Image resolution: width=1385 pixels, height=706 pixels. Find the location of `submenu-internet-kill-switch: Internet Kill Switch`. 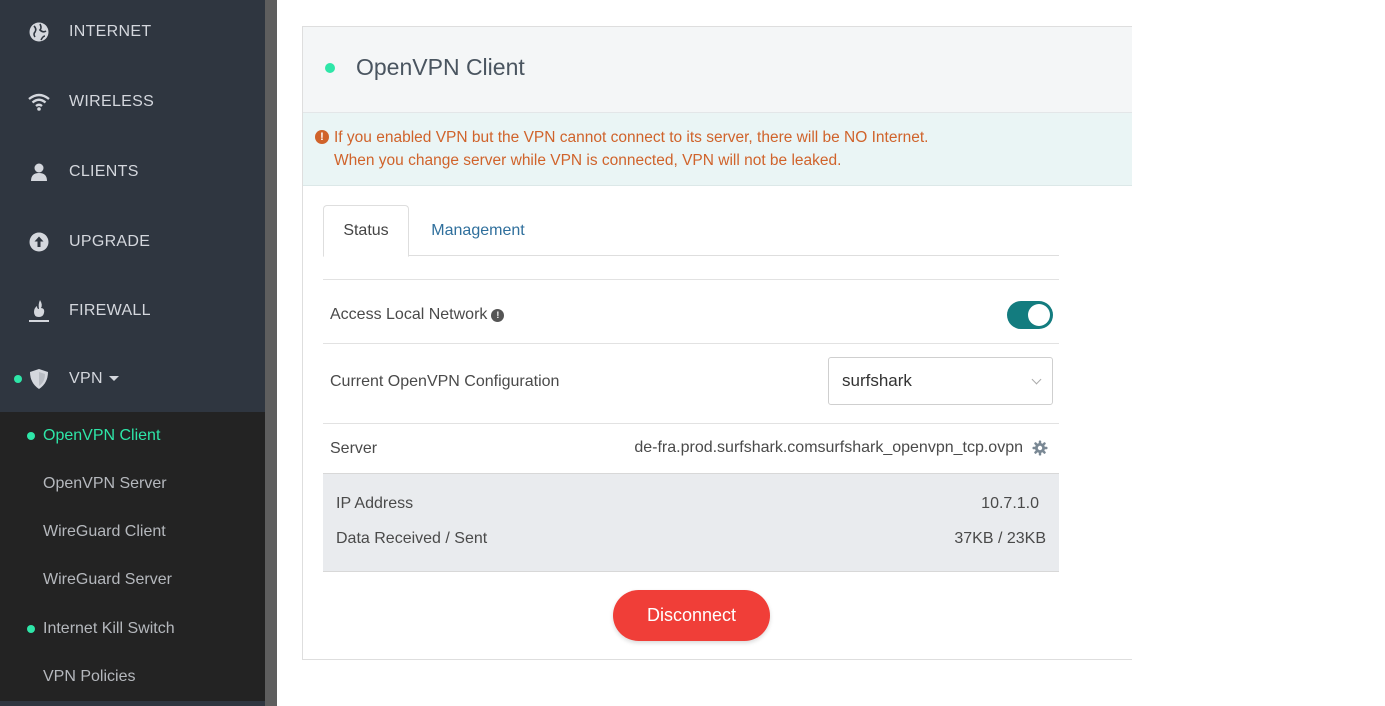

submenu-internet-kill-switch: Internet Kill Switch is located at coordinates (132, 629).